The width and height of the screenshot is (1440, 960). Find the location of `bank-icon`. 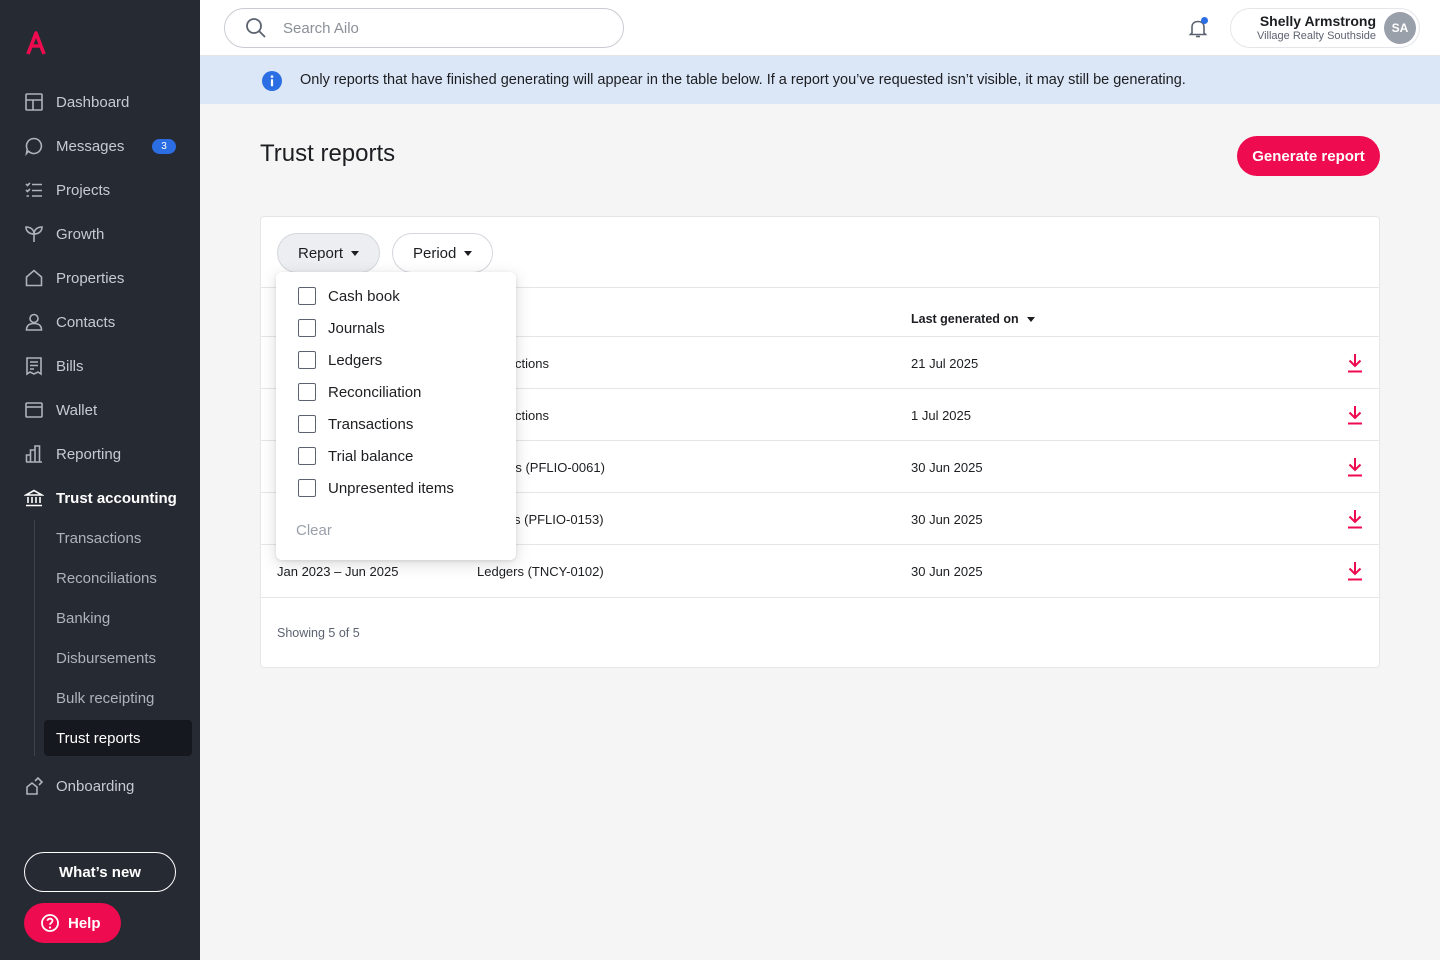

bank-icon is located at coordinates (34, 498).